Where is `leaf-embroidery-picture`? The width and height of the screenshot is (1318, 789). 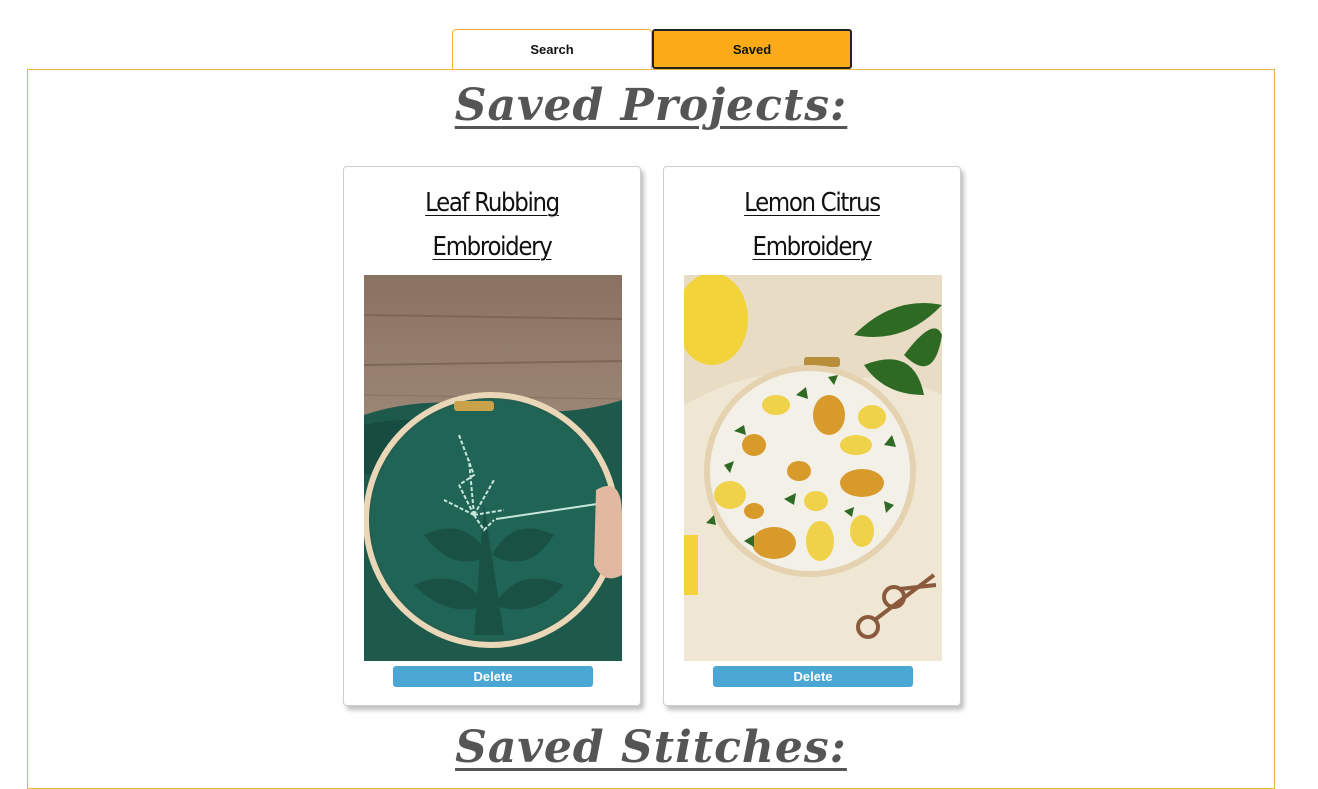 leaf-embroidery-picture is located at coordinates (493, 468).